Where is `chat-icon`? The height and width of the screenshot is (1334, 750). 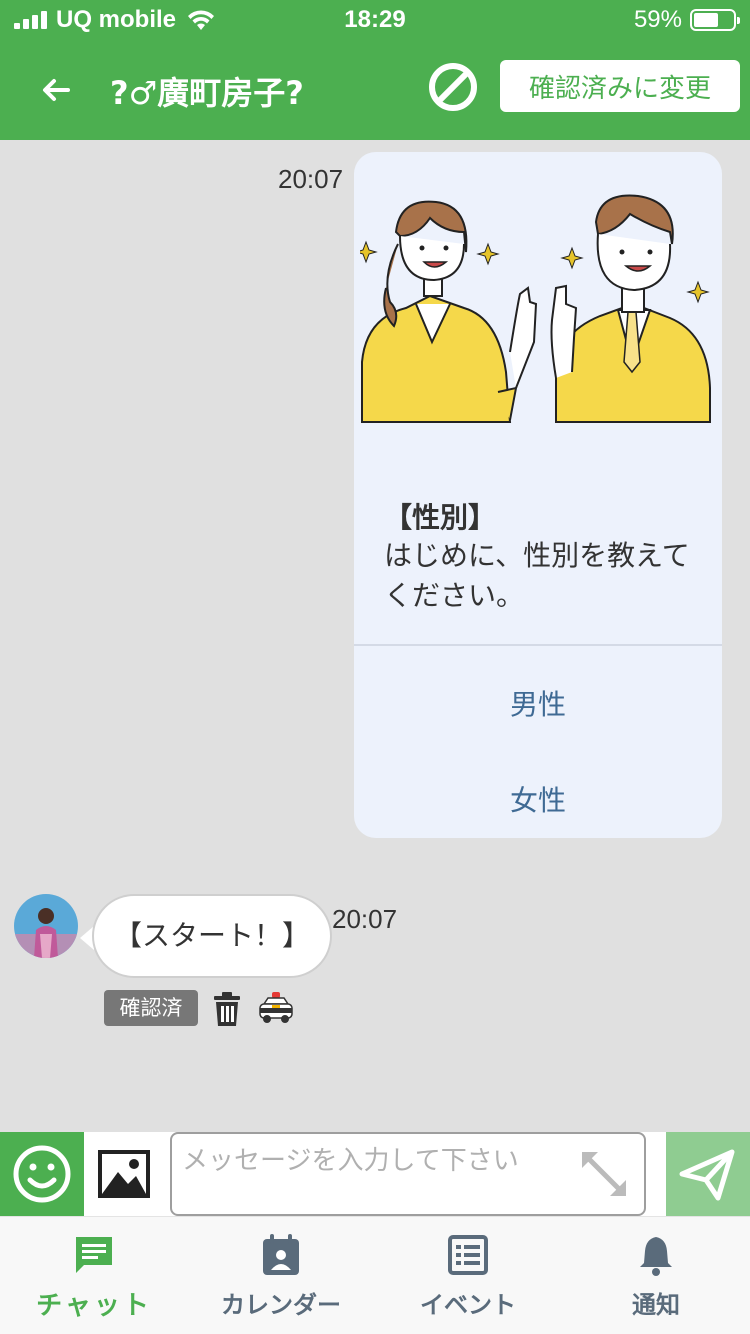
chat-icon is located at coordinates (94, 1255).